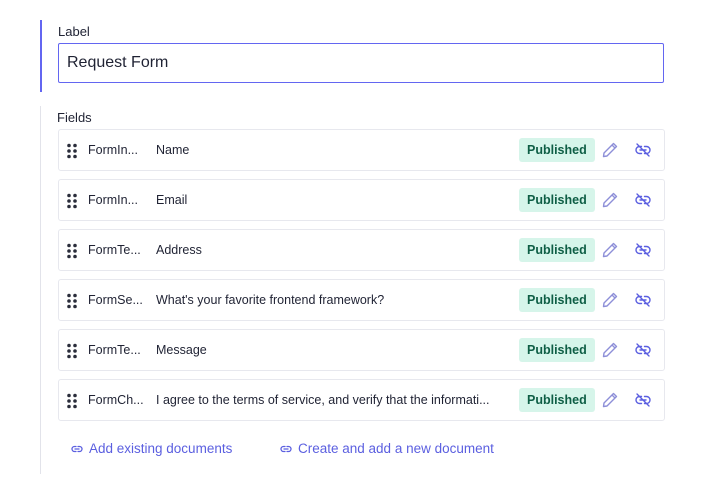  Describe the element at coordinates (181, 350) in the screenshot. I see `field-name: Message` at that location.